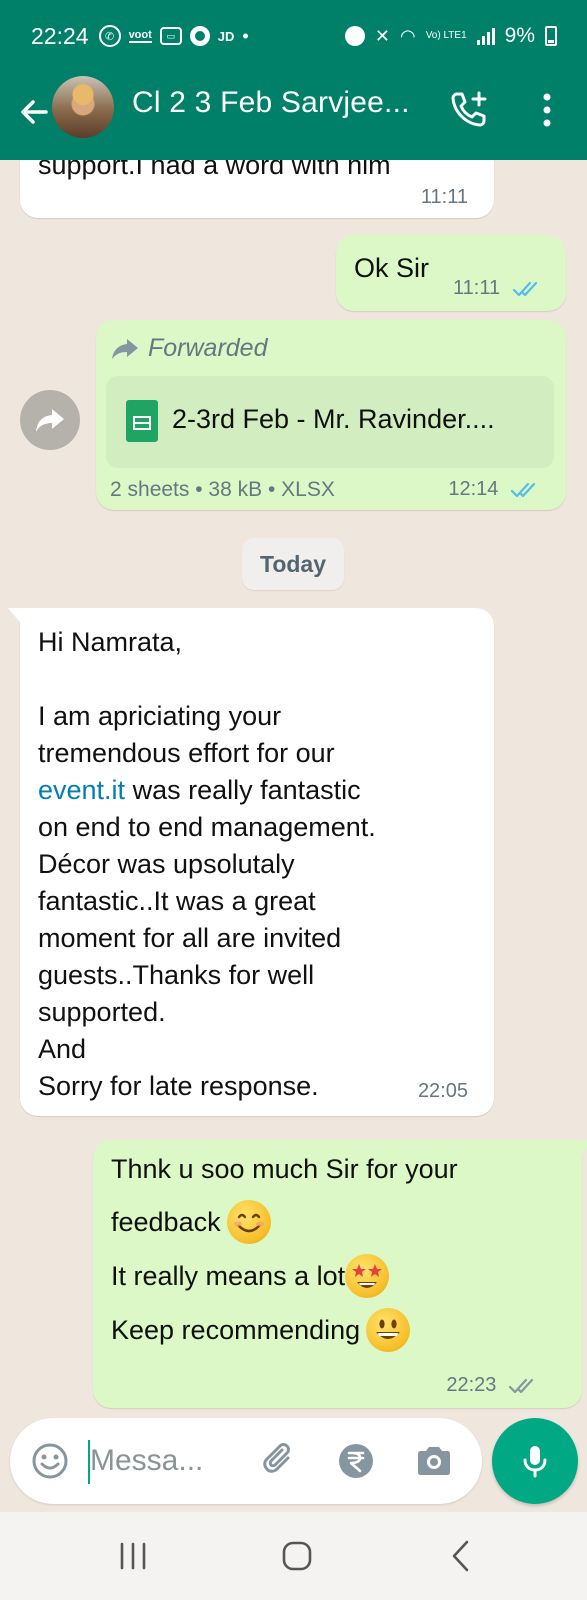 This screenshot has height=1600, width=587. I want to click on attach-button, so click(280, 1461).